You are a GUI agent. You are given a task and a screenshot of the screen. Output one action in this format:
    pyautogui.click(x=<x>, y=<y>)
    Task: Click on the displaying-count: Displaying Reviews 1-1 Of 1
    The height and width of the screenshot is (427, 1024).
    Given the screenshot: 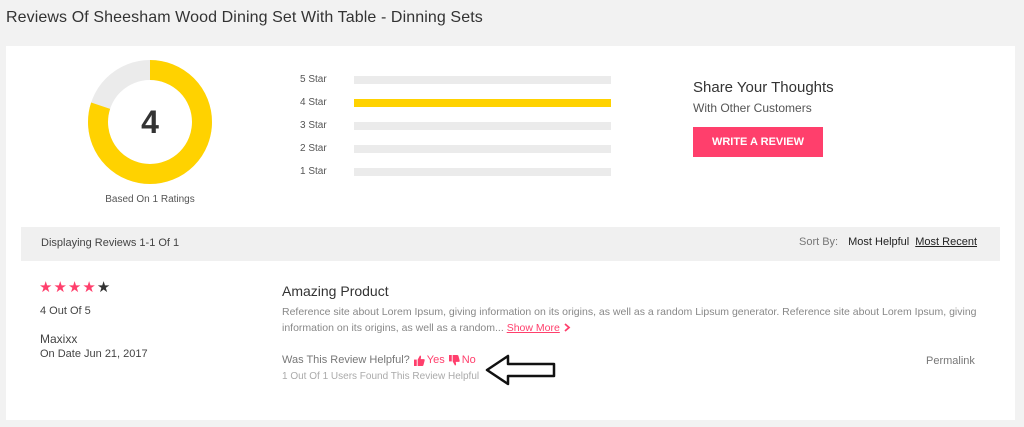 What is the action you would take?
    pyautogui.click(x=110, y=243)
    